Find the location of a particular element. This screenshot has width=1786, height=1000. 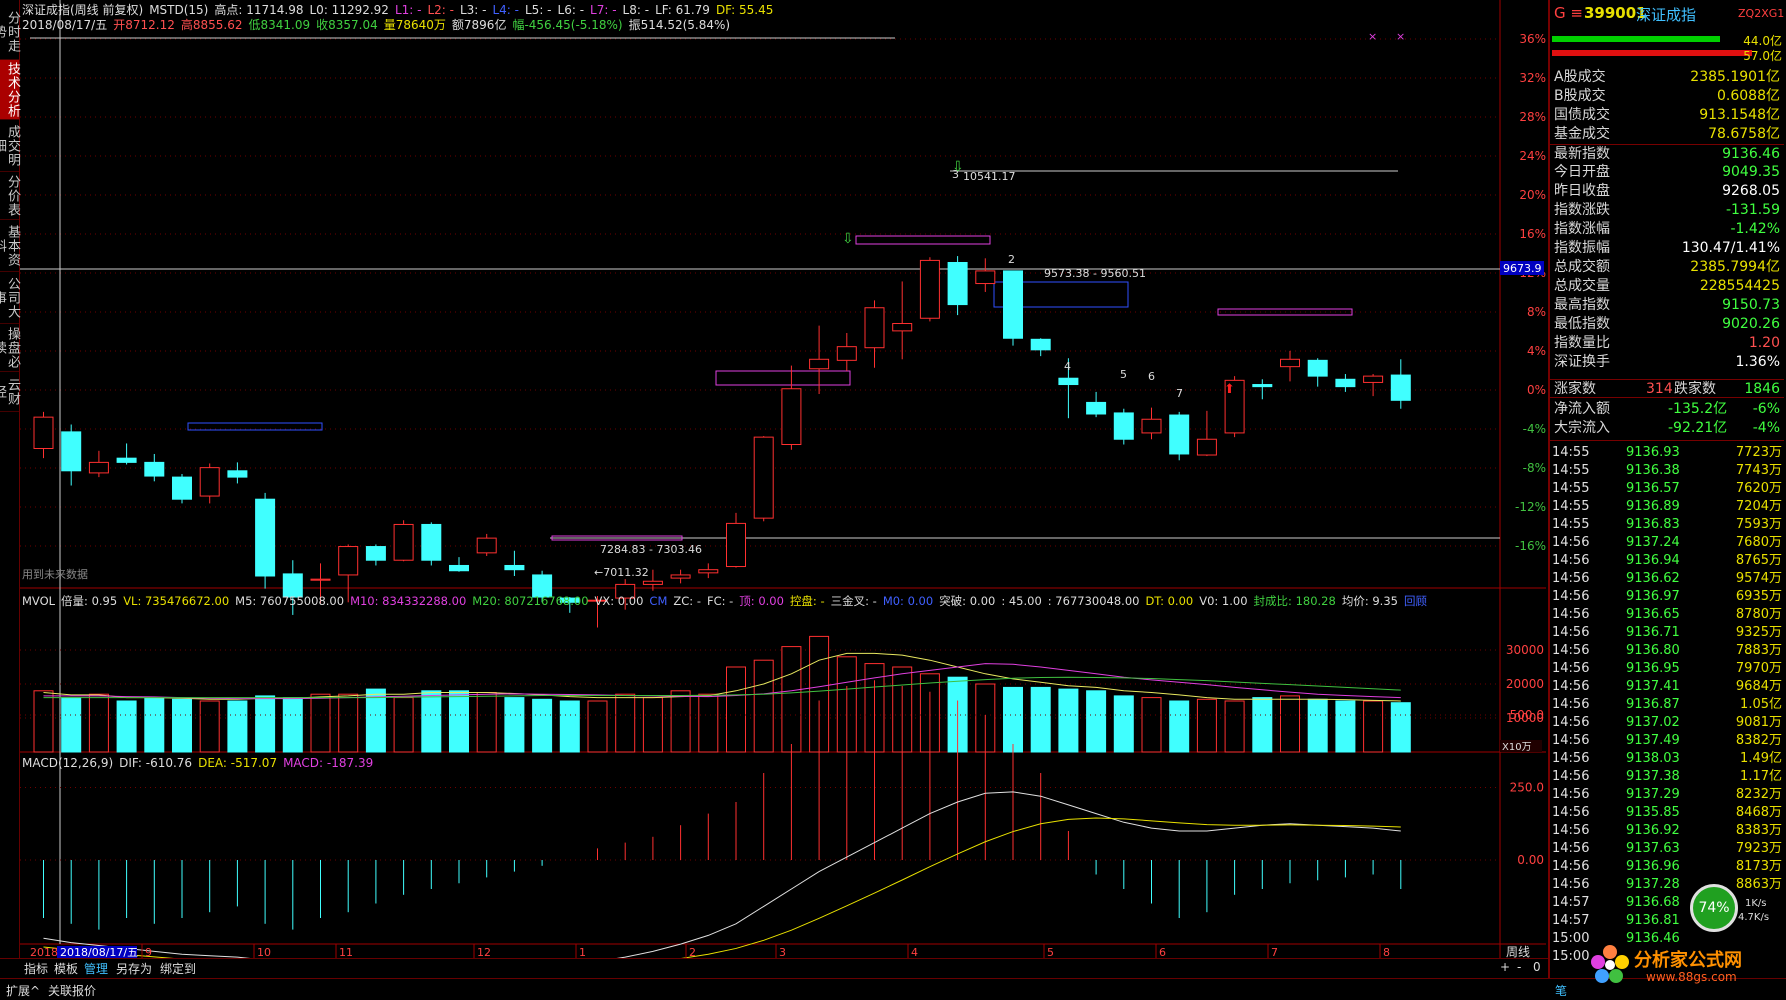

tab-left-5: 公司大事 is located at coordinates (10, 298).